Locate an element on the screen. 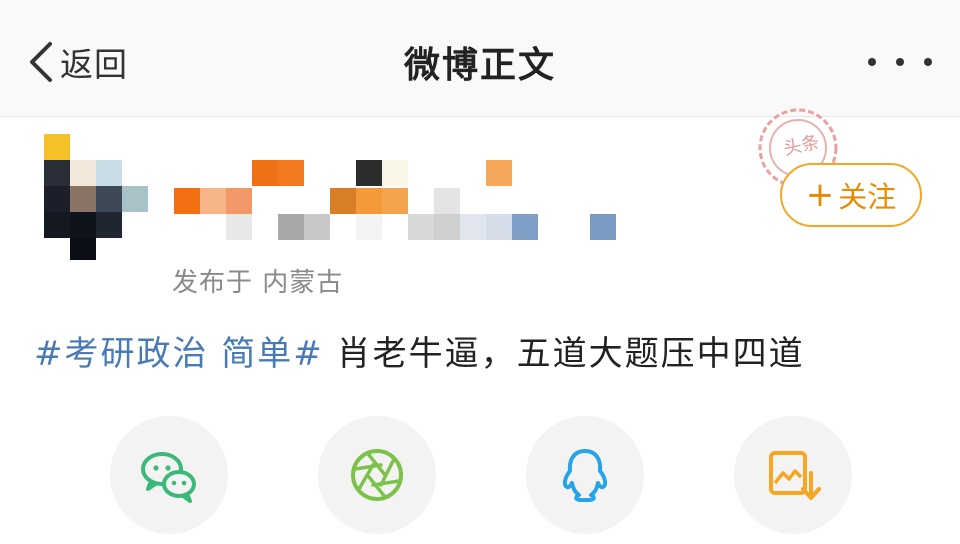 Image resolution: width=960 pixels, height=544 pixels. save-image-button is located at coordinates (793, 475).